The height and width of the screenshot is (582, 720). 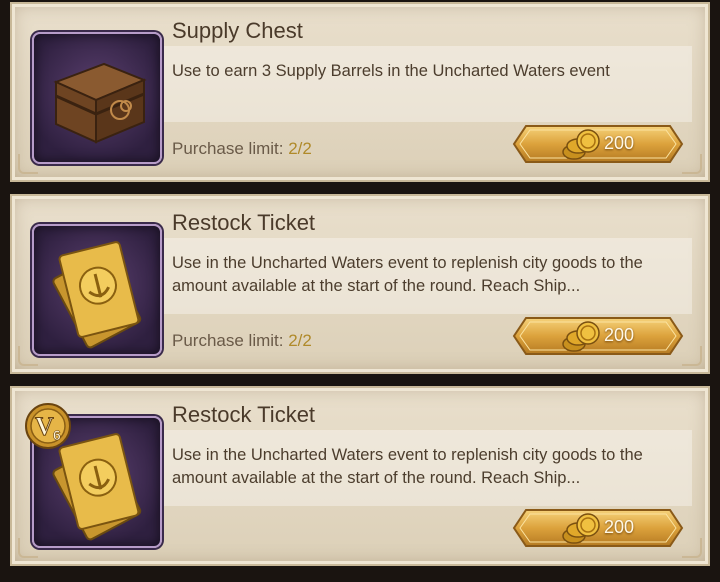 I want to click on svg-text: V, so click(x=44, y=426).